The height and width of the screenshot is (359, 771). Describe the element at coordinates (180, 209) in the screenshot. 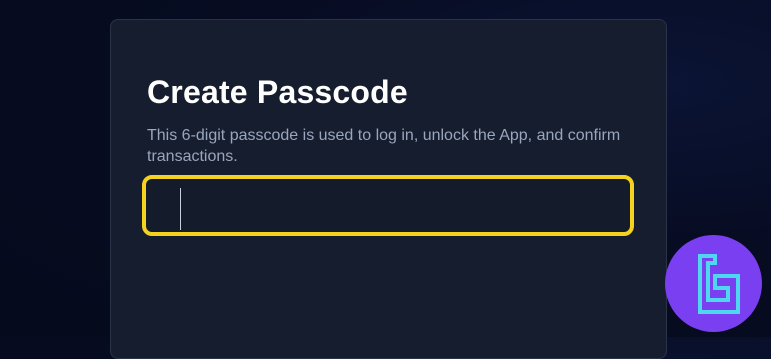

I see `text-caret` at that location.